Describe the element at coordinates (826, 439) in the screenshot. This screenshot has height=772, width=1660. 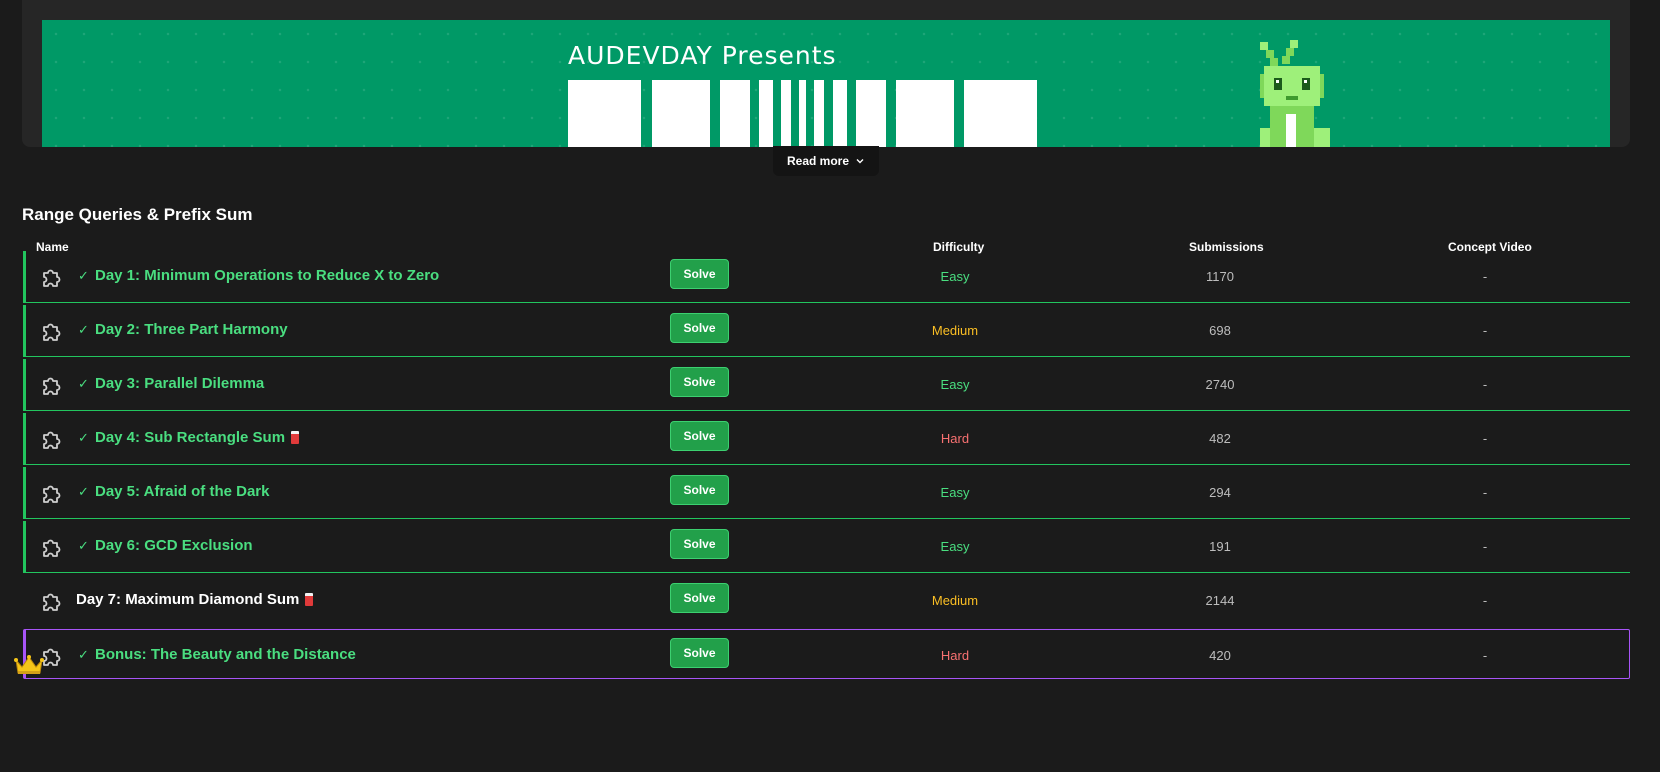
I see `problem-row: ✓ Day 4: Sub Rectangle Sum Solve Hard 482 -` at that location.